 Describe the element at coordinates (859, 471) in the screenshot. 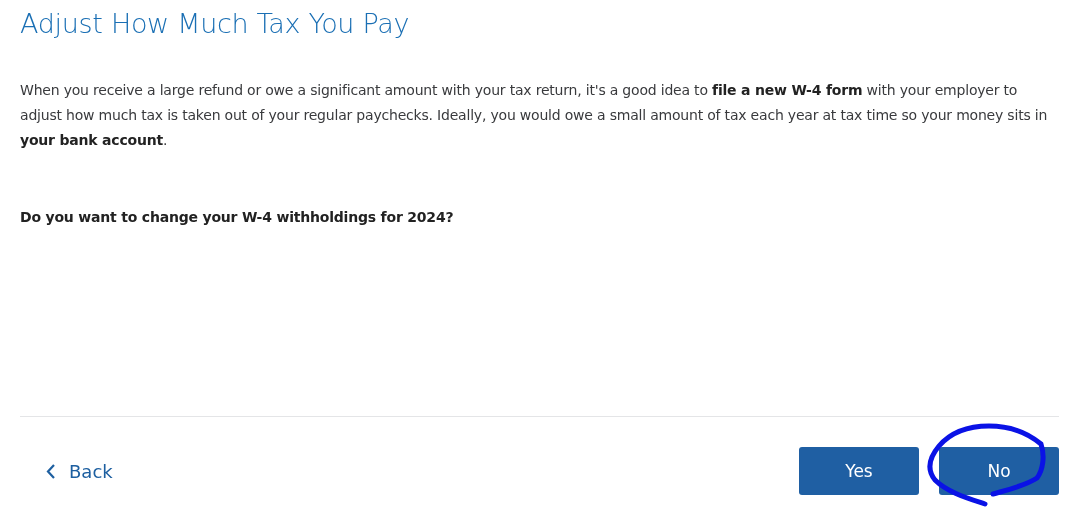

I see `answer-button: Yes` at that location.